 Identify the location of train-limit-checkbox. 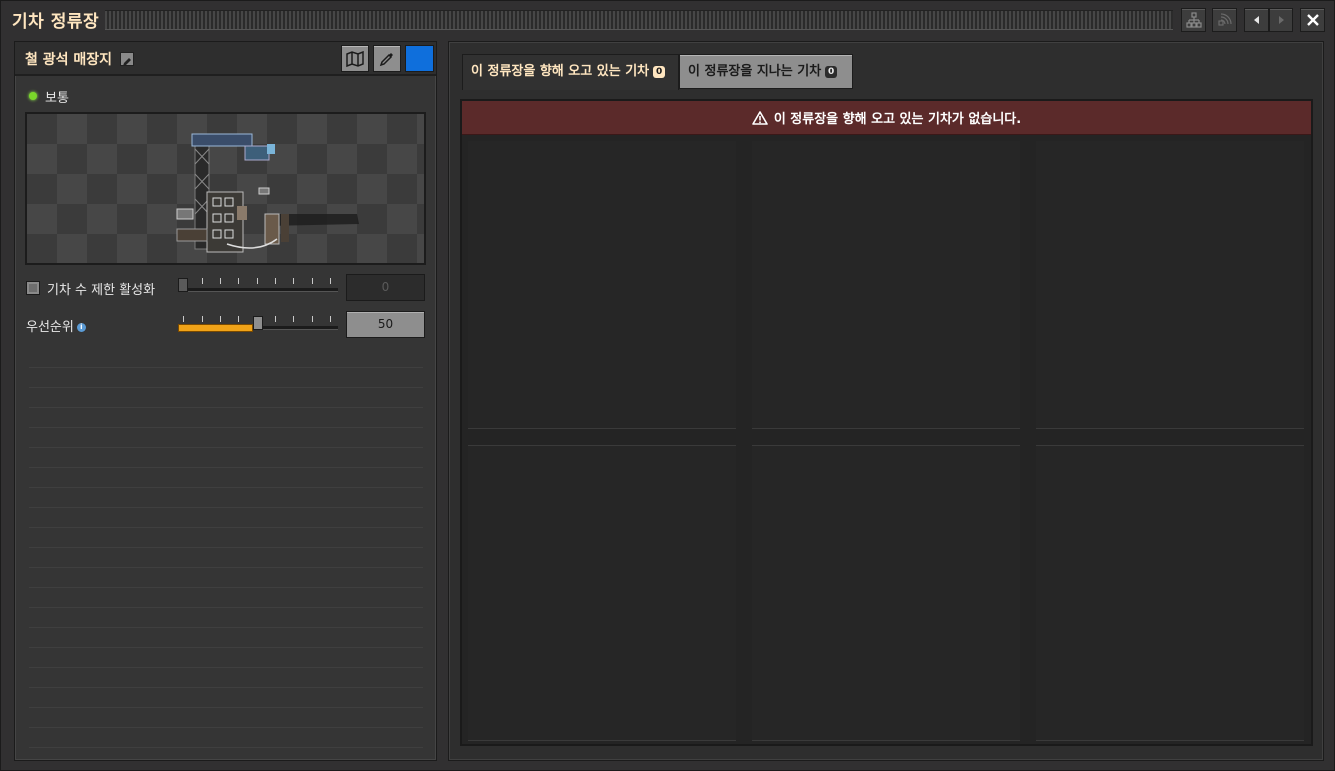
(33, 288).